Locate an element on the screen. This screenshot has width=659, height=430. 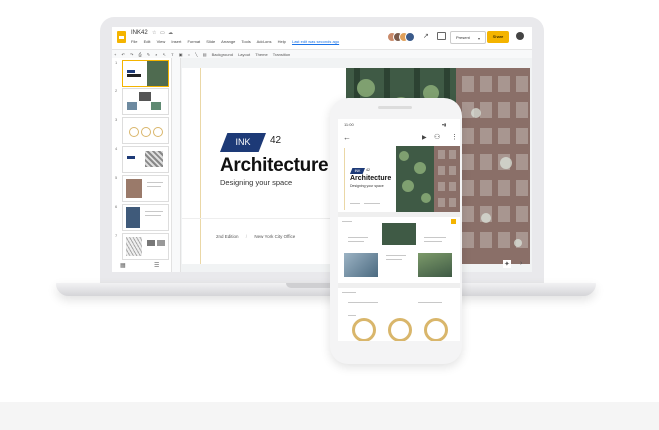
slide-number: 1 is located at coordinates (116, 62).